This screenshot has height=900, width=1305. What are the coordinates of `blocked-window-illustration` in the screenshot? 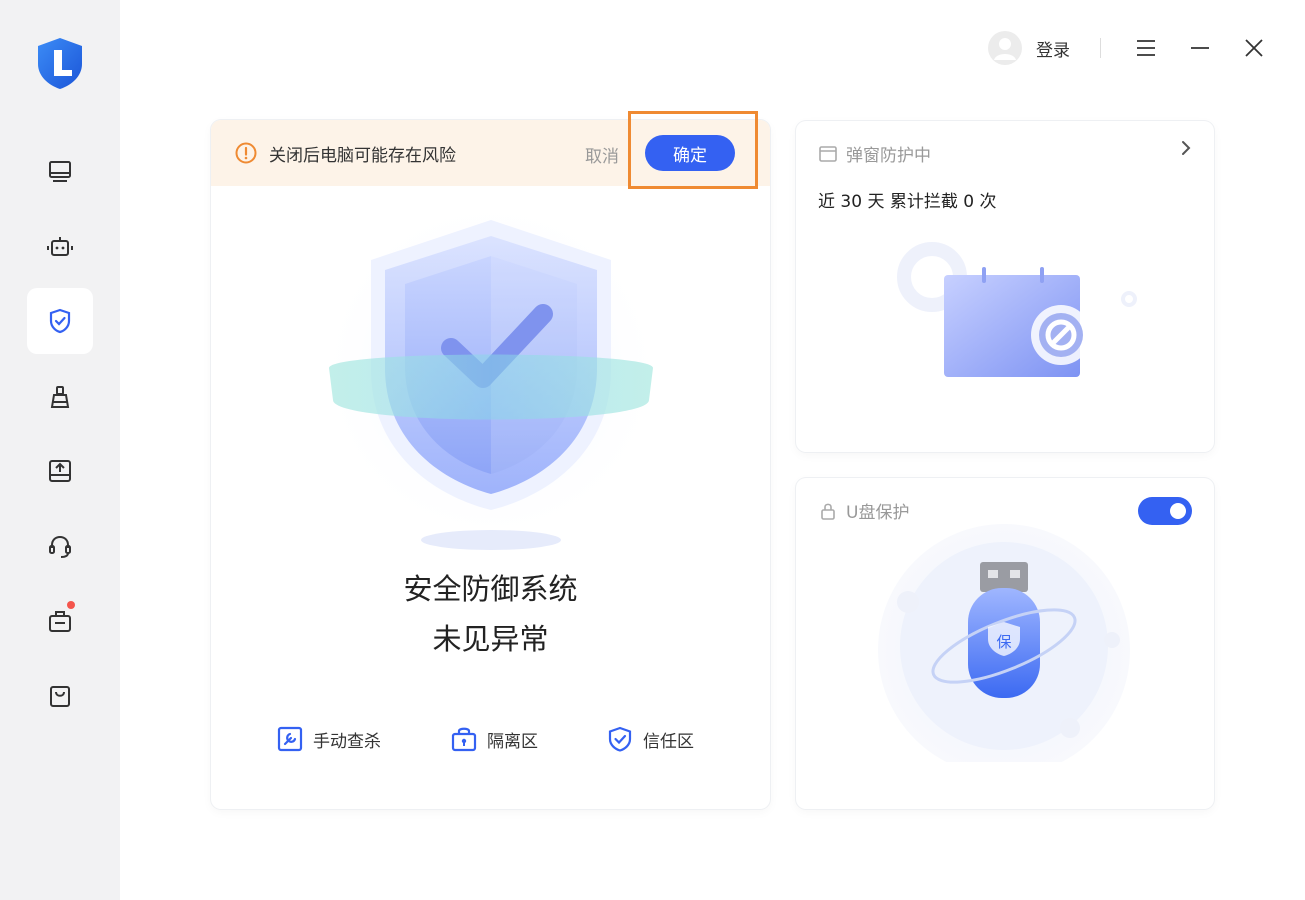 It's located at (1017, 309).